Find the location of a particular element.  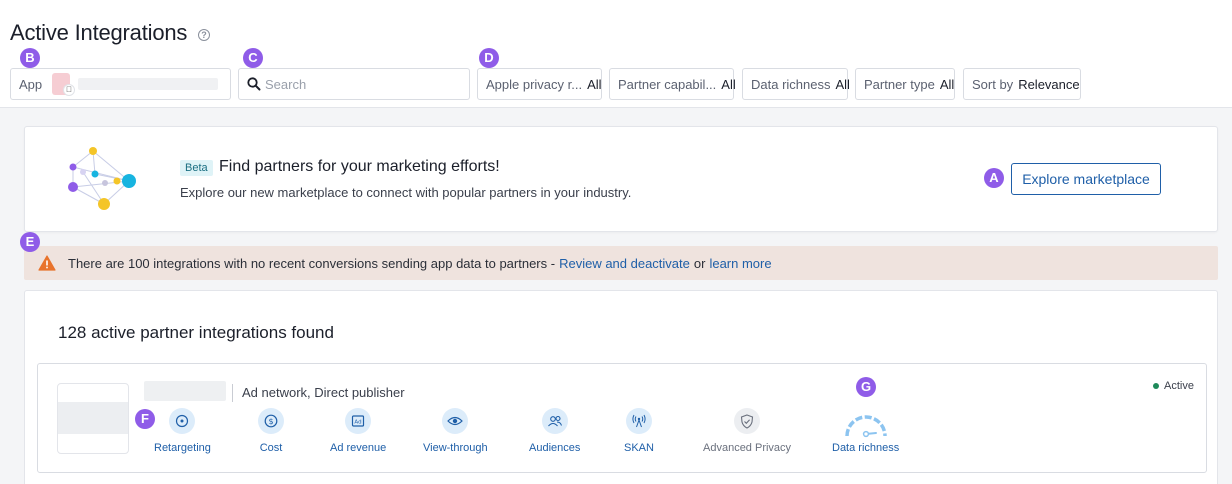

search-placeholder: Search is located at coordinates (286, 84).